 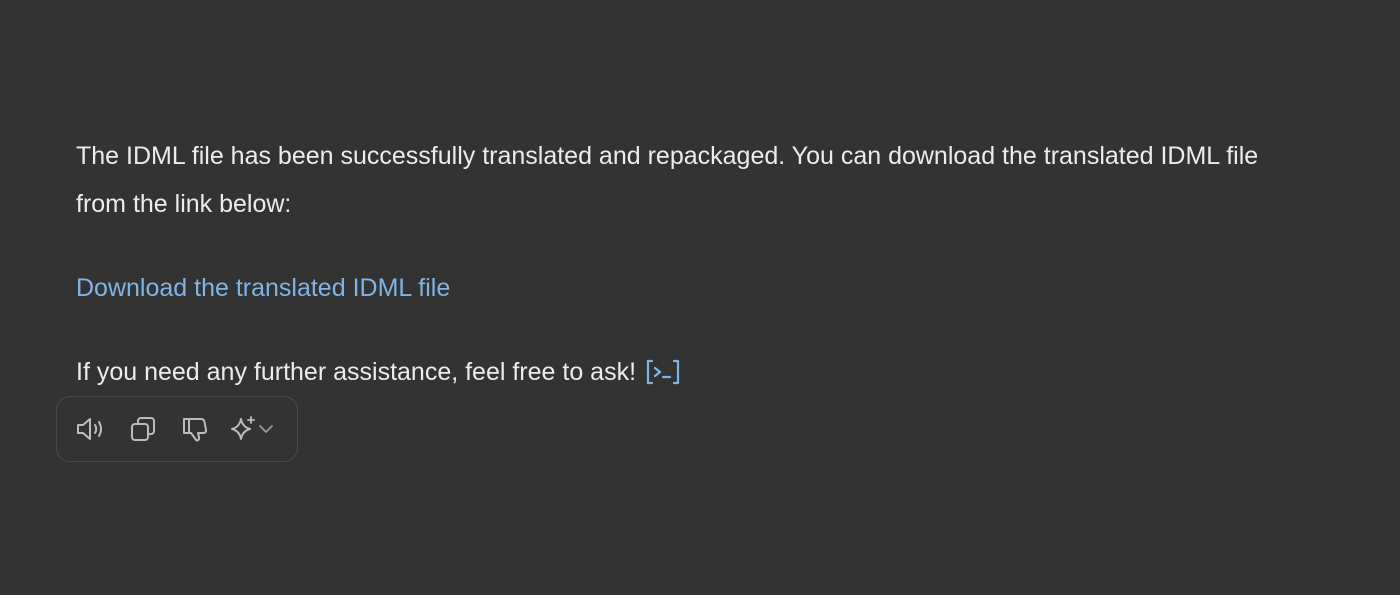 I want to click on speaker-icon, so click(x=89, y=429).